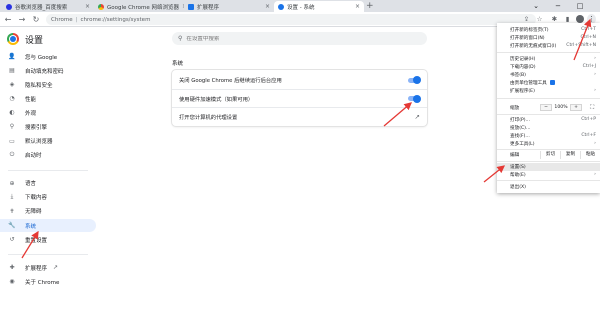 This screenshot has width=600, height=323. What do you see at coordinates (299, 116) in the screenshot?
I see `setting-row-proxy: 打开您计算机的代理设置 ↗` at bounding box center [299, 116].